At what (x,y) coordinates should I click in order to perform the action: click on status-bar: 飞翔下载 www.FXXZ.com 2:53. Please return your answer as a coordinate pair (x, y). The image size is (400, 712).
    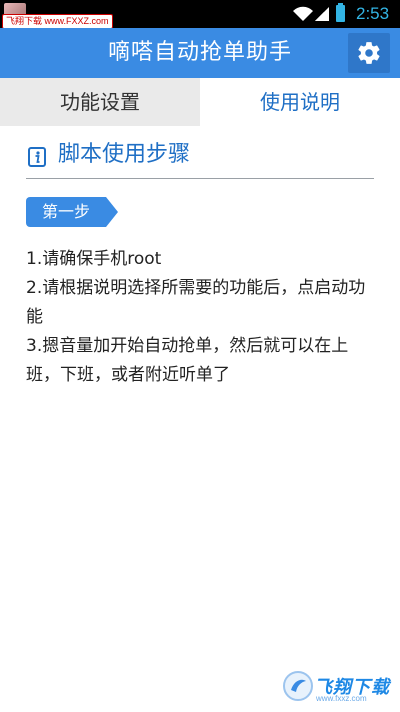
    Looking at the image, I should click on (200, 14).